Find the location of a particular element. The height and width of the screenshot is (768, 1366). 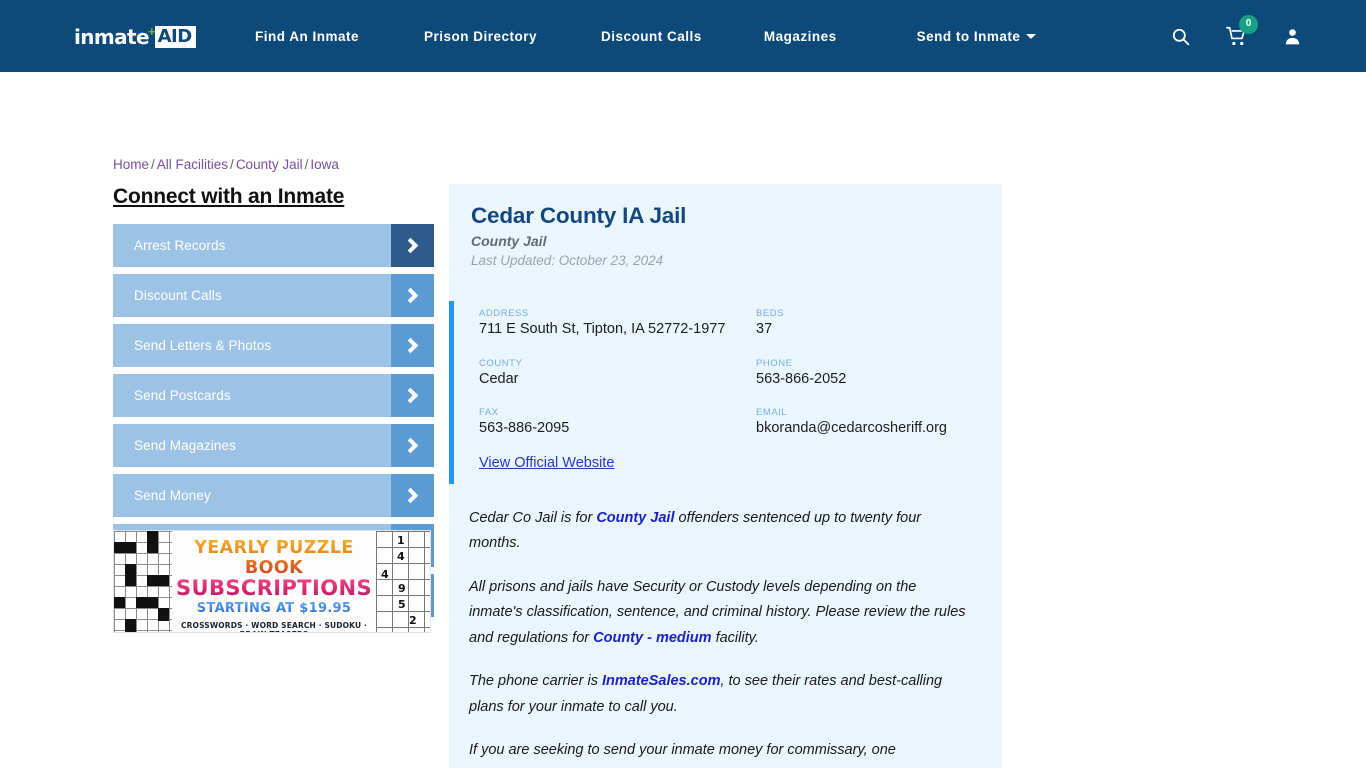

field-value: 711 E South St, Tipton, IA 52772-1977 is located at coordinates (602, 329).